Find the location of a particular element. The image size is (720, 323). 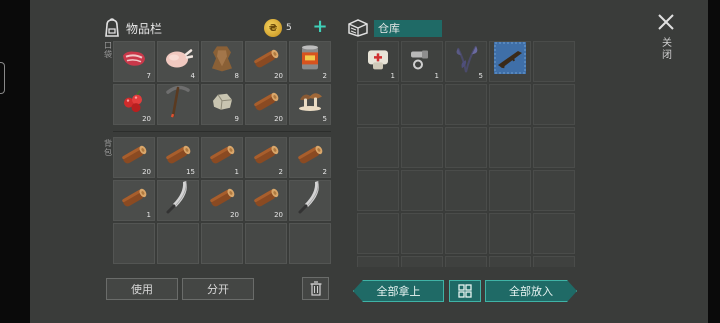

pocket-slot: 8 is located at coordinates (222, 61).